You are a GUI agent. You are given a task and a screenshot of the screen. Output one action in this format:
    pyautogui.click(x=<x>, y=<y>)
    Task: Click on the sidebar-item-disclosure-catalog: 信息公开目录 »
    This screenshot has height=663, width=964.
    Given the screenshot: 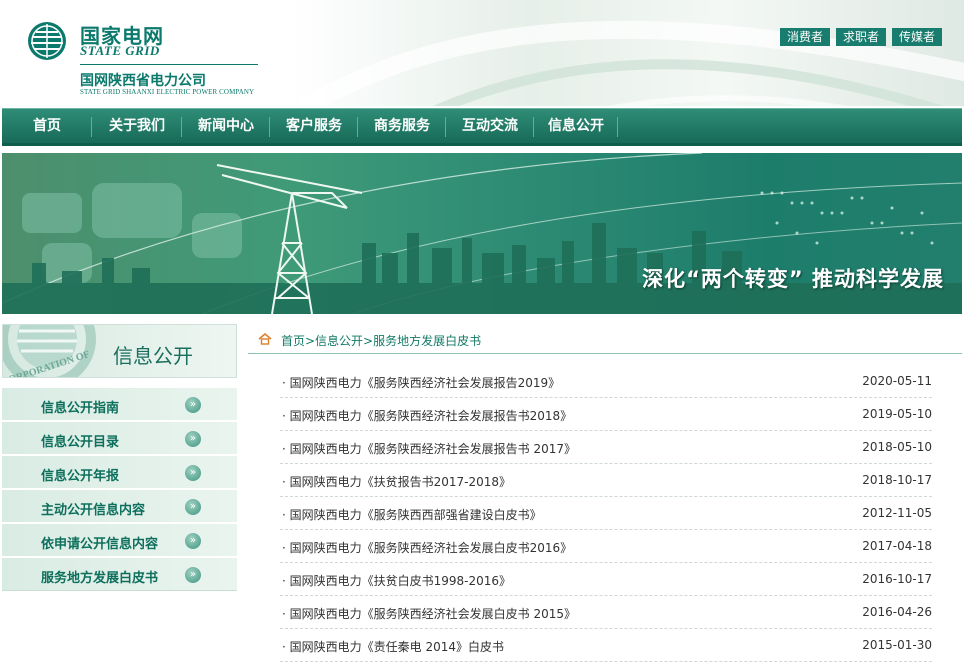 What is the action you would take?
    pyautogui.click(x=119, y=439)
    